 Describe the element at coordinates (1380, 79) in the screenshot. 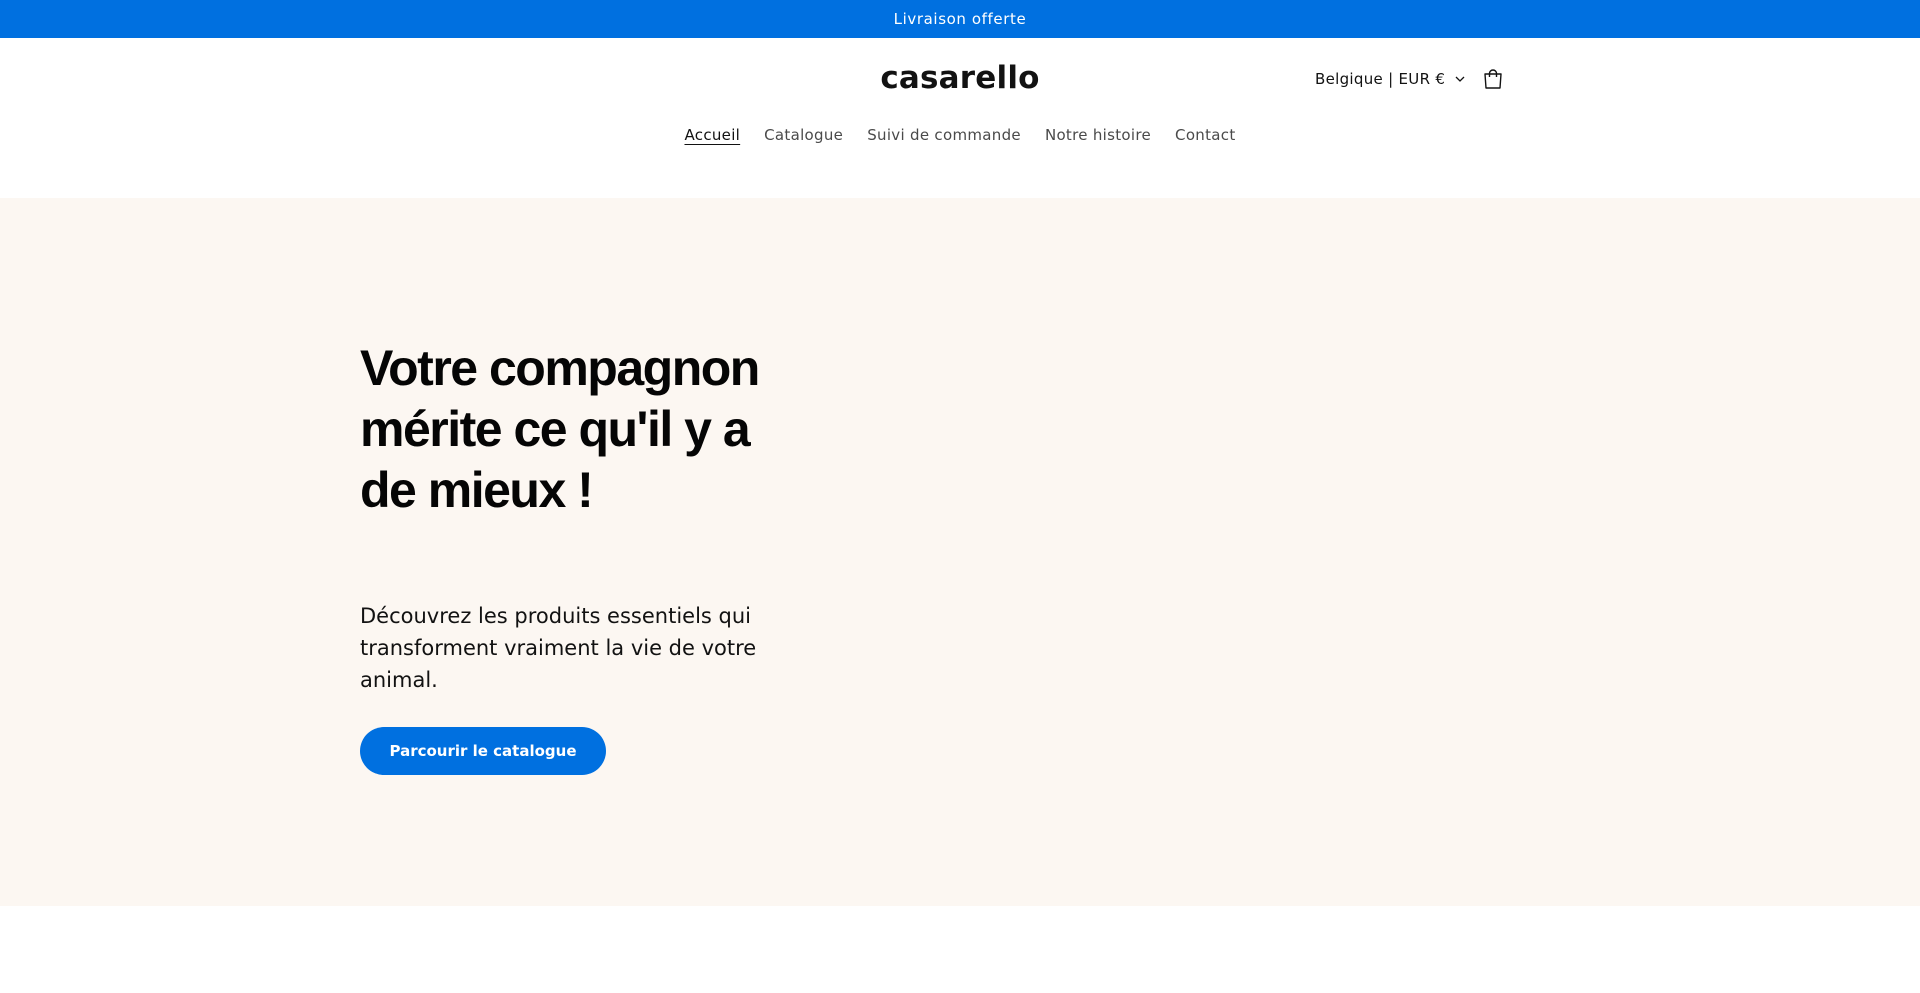

I see `country-currency-label: Belgique | EUR €` at that location.